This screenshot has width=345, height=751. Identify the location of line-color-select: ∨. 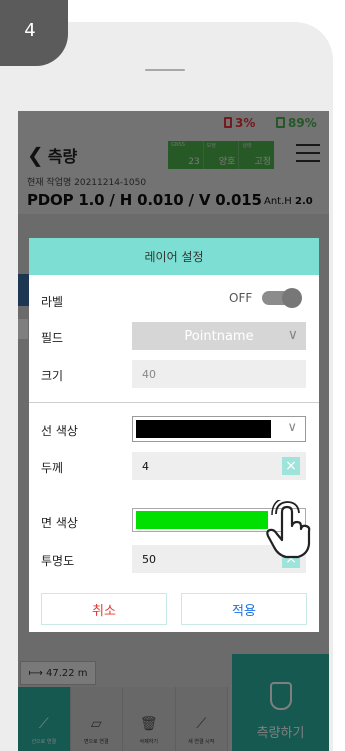
(219, 429).